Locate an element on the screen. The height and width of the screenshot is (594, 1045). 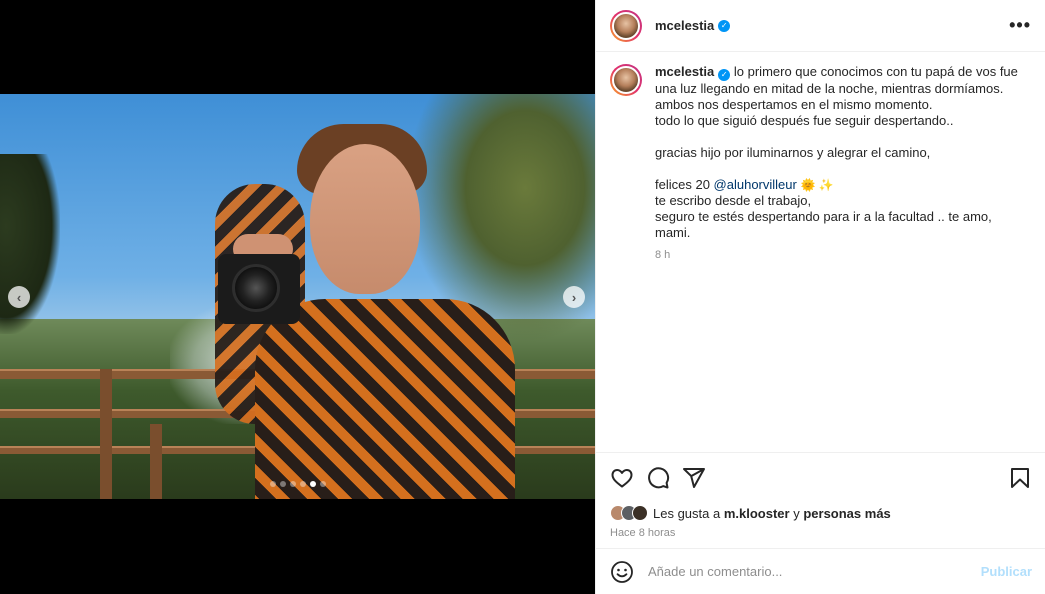
photo-person-jacket is located at coordinates (385, 399).